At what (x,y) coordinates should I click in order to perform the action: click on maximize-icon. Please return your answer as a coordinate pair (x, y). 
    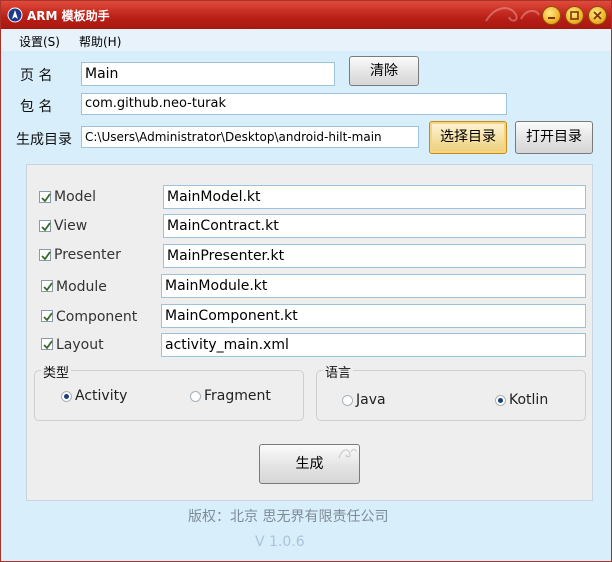
    Looking at the image, I should click on (574, 15).